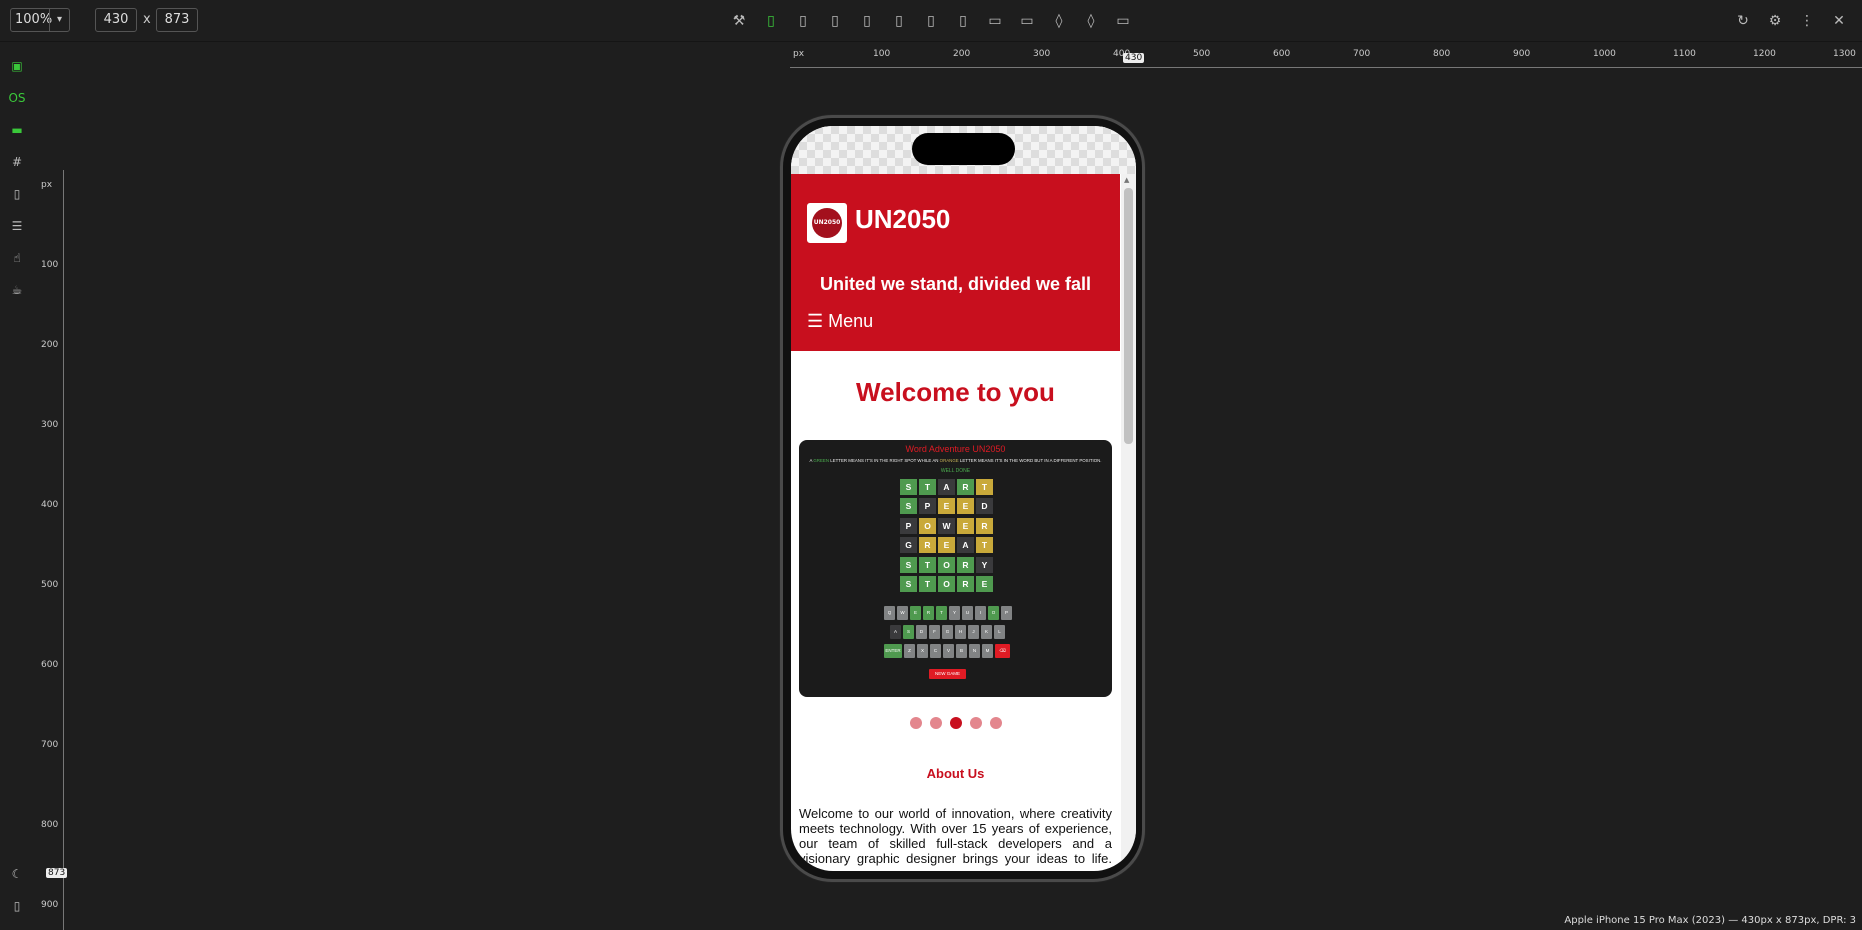 The height and width of the screenshot is (930, 1862). Describe the element at coordinates (59, 20) in the screenshot. I see `chevron-down-icon: ▾` at that location.